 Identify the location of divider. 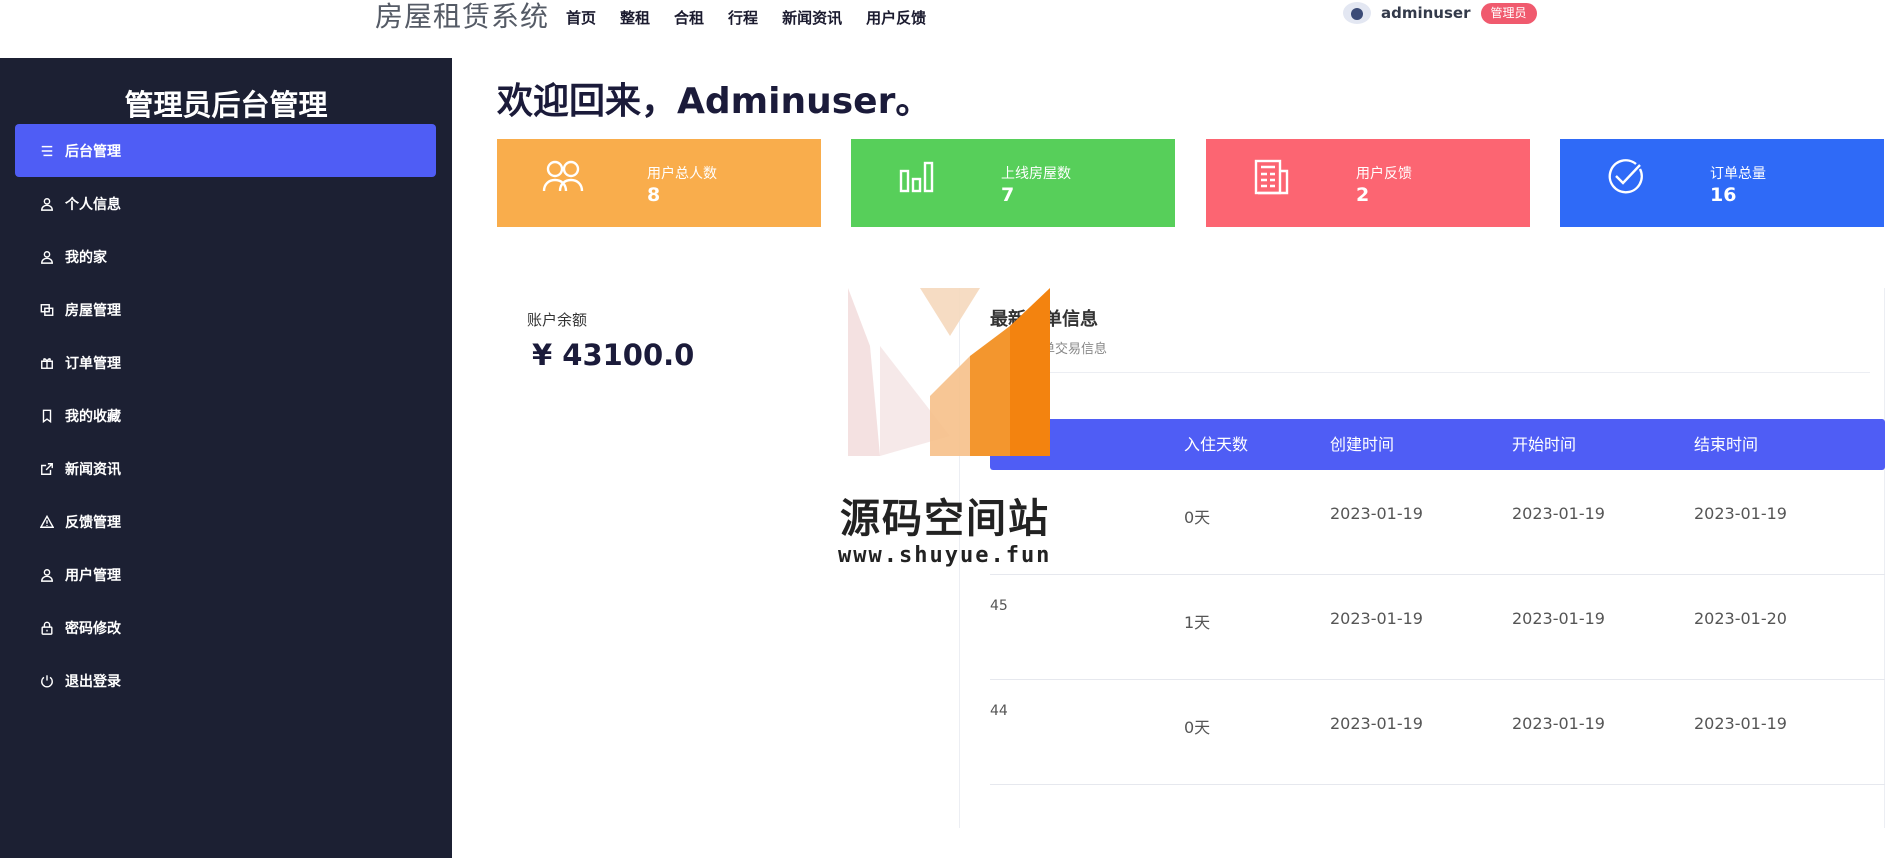
(1430, 372).